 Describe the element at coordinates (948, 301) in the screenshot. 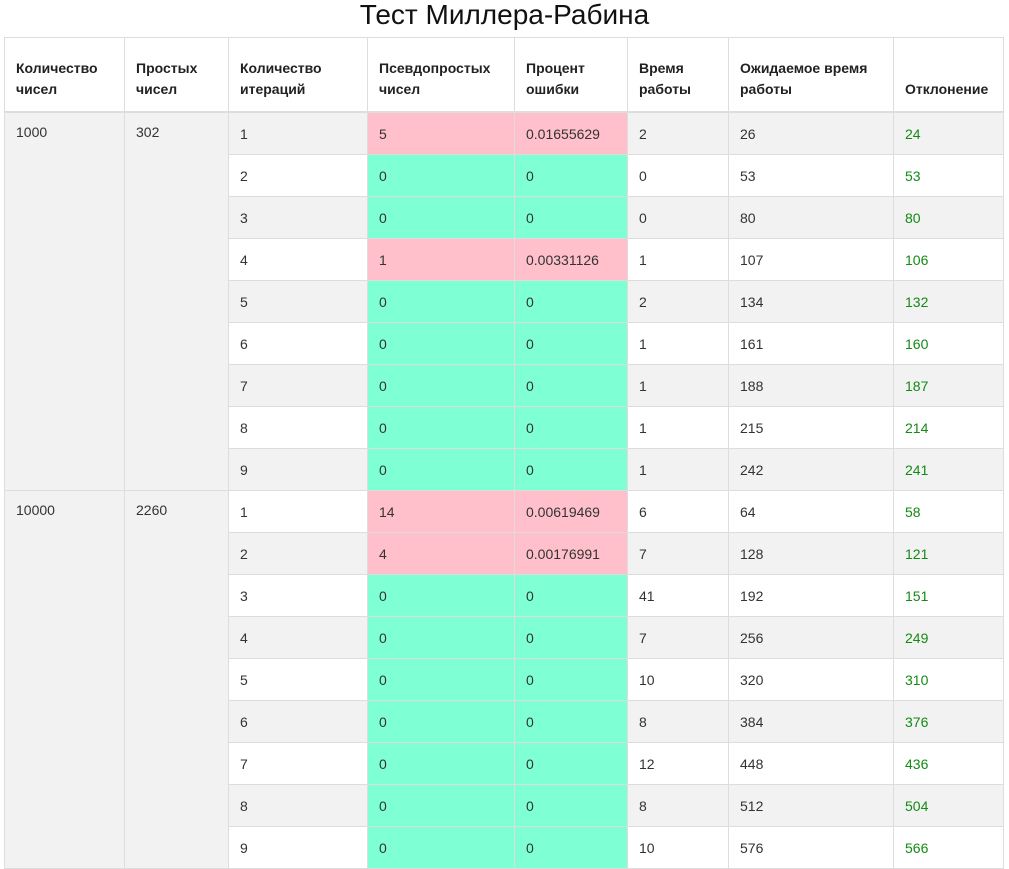

I see `cell-deviation: 132` at that location.